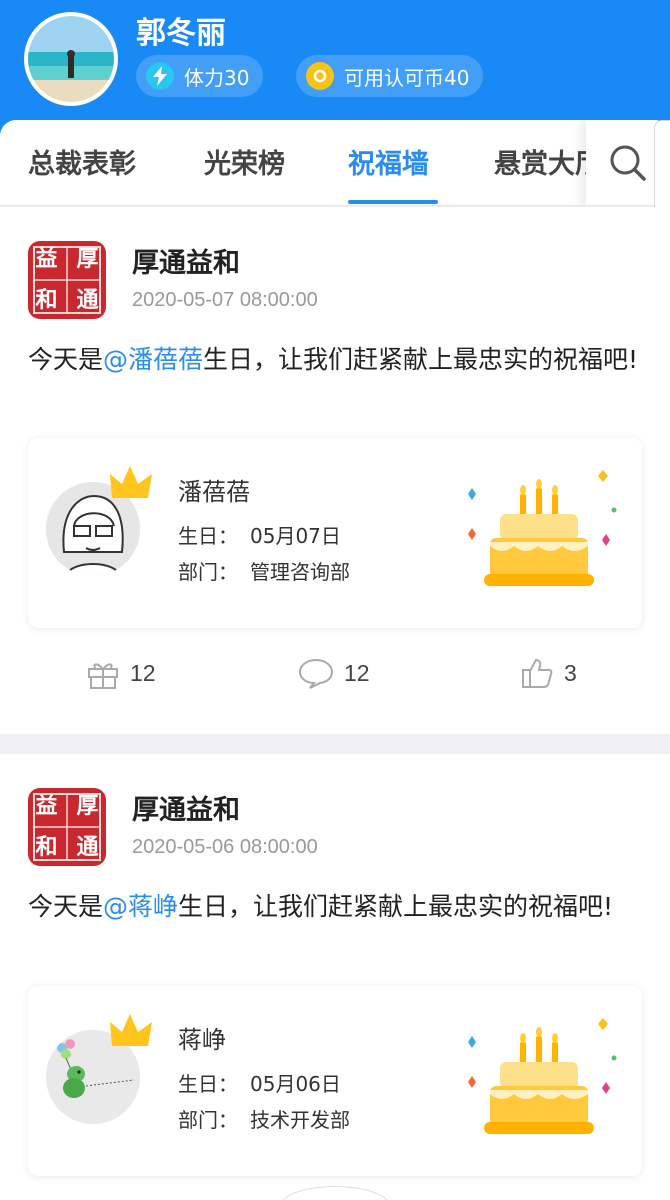  What do you see at coordinates (393, 202) in the screenshot?
I see `active-tab-indicator` at bounding box center [393, 202].